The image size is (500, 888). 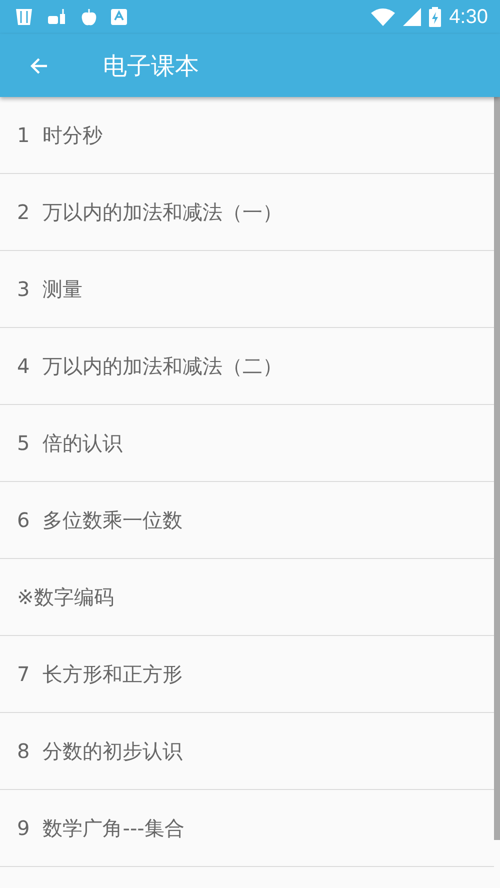 What do you see at coordinates (89, 17) in the screenshot?
I see `apple-icon` at bounding box center [89, 17].